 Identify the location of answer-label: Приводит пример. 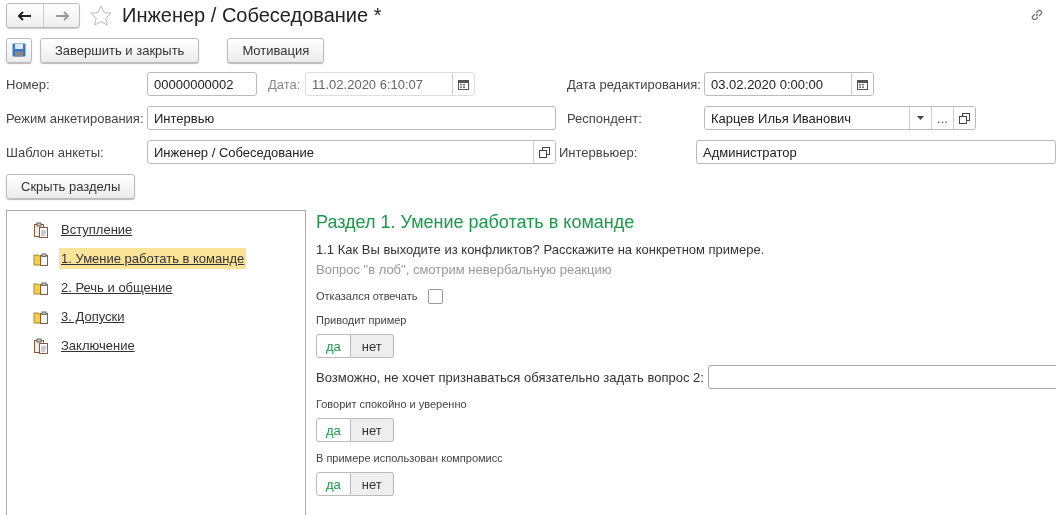
(361, 320).